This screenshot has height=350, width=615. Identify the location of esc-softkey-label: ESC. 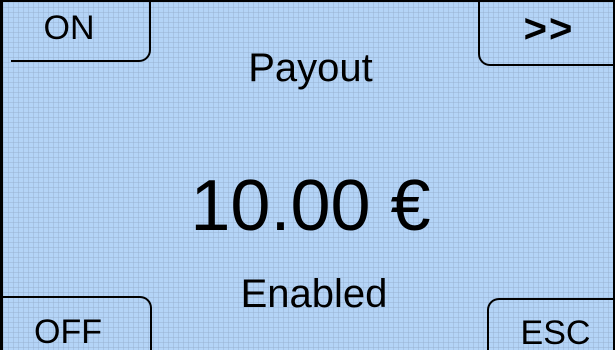
(555, 332).